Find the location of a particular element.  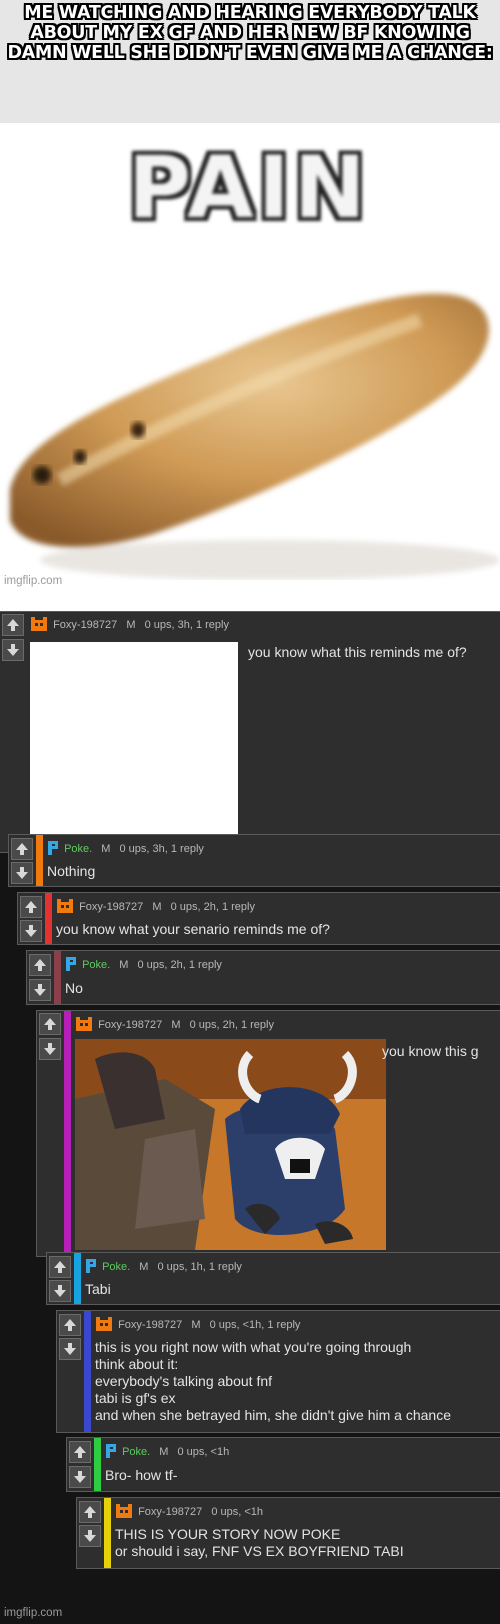

comment-line: everybody's talking about fnf is located at coordinates (184, 1381).